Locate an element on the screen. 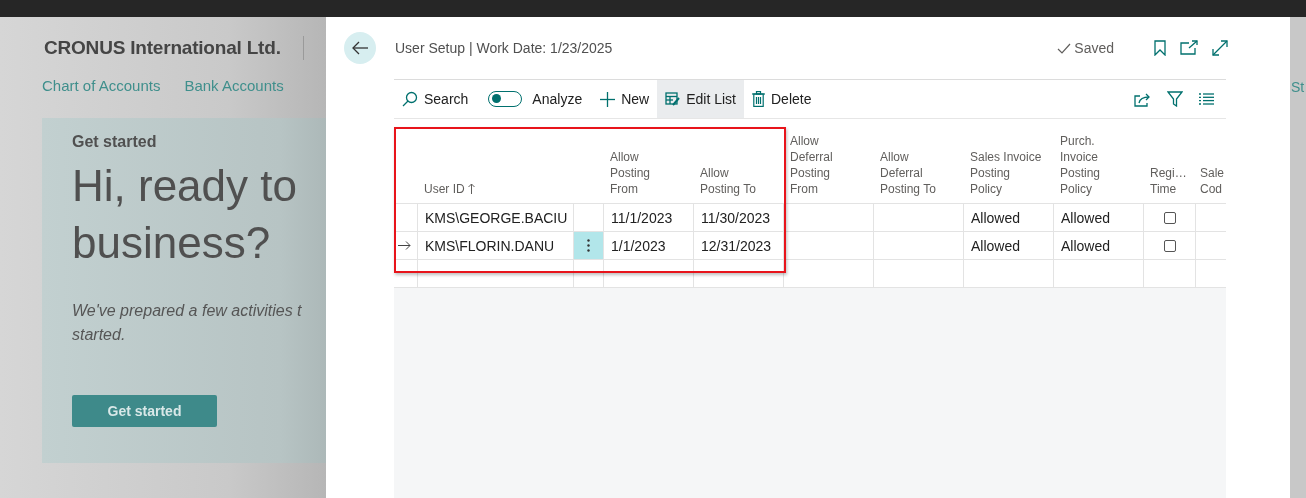 This screenshot has height=498, width=1306. card-heading: Get started is located at coordinates (115, 142).